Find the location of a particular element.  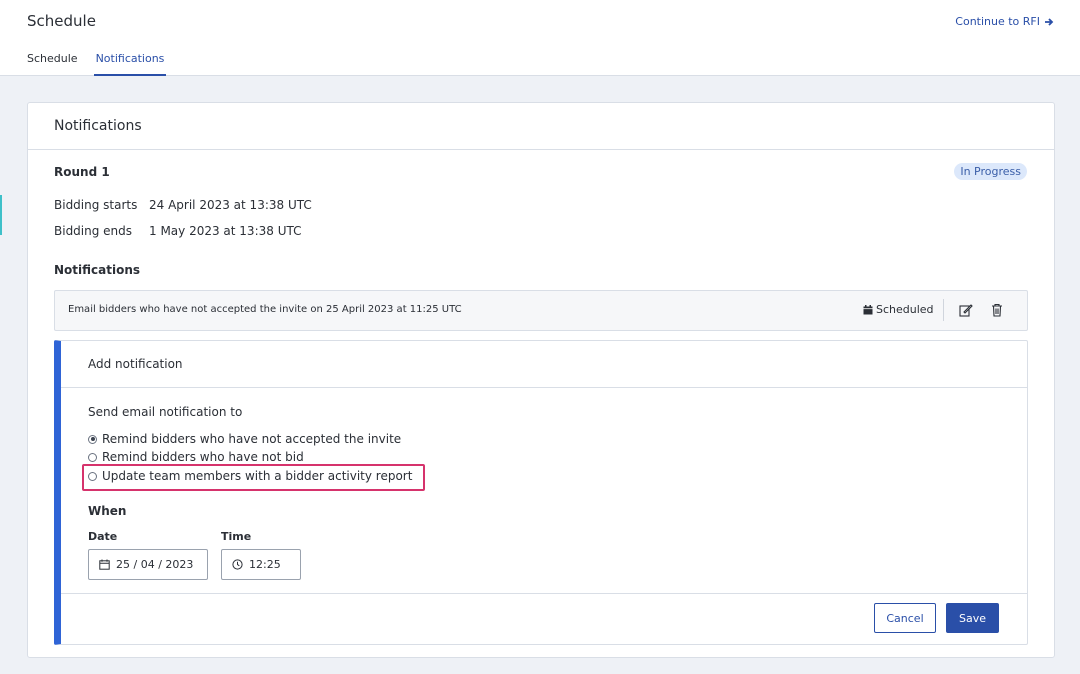

status-badge: In Progress is located at coordinates (990, 171).